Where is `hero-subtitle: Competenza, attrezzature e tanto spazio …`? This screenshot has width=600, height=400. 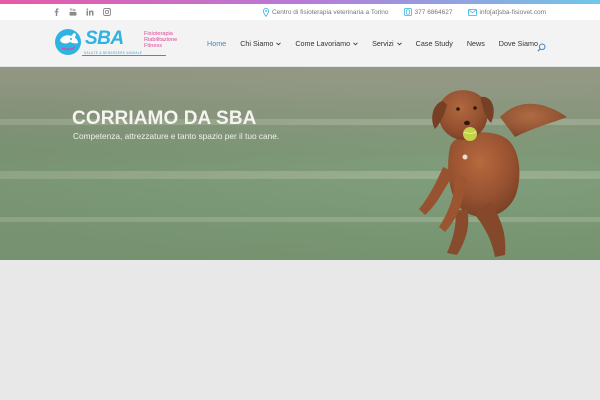
hero-subtitle: Competenza, attrezzature e tanto spazio … is located at coordinates (176, 136).